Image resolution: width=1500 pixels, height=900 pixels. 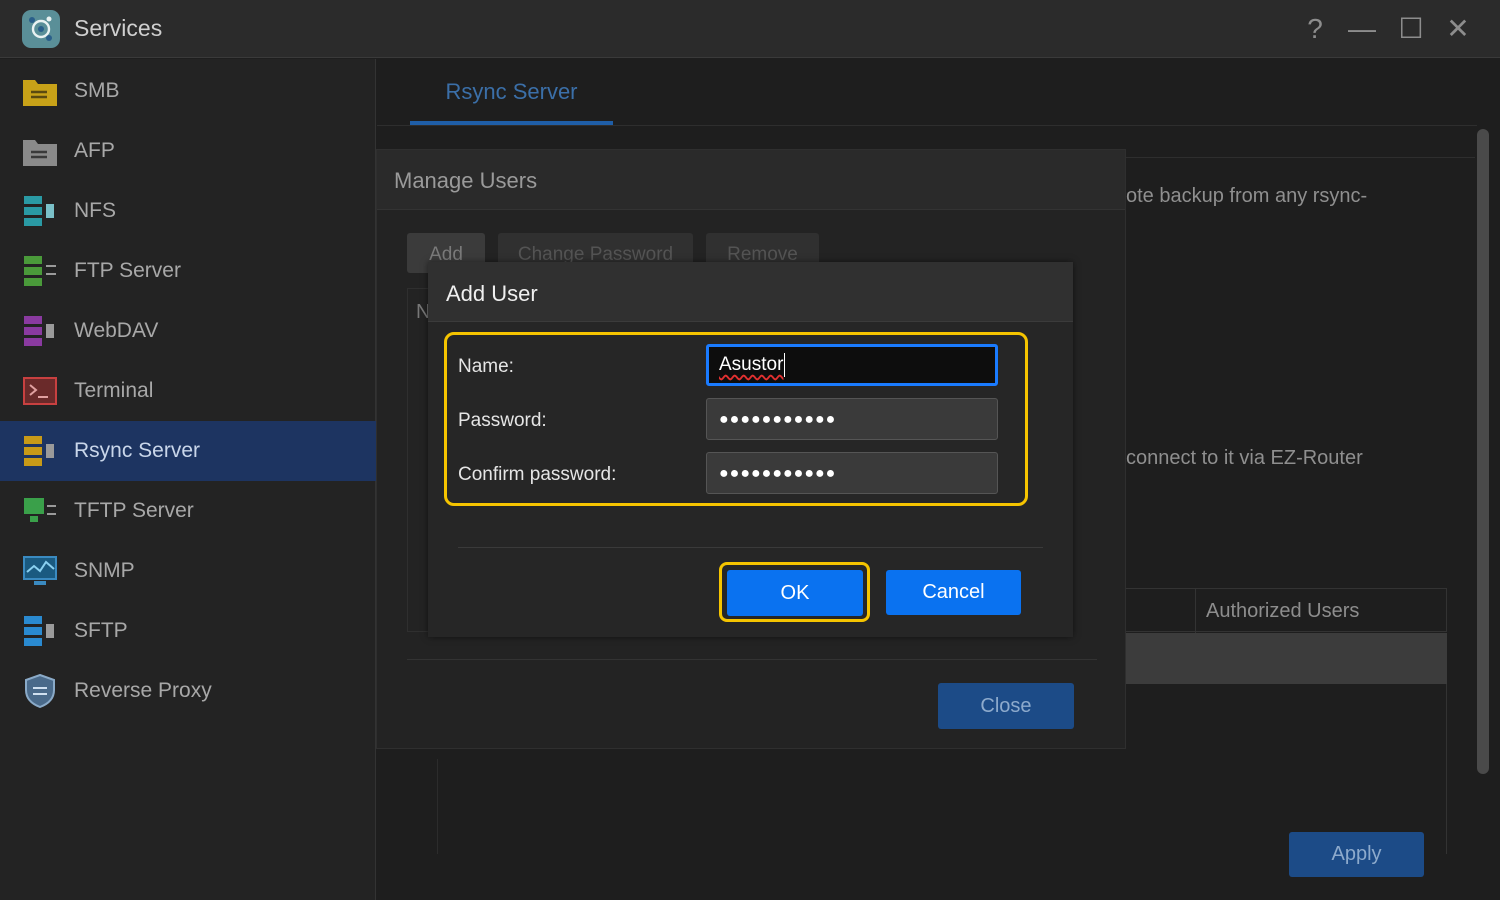 What do you see at coordinates (795, 593) in the screenshot?
I see `ok-button: OK` at bounding box center [795, 593].